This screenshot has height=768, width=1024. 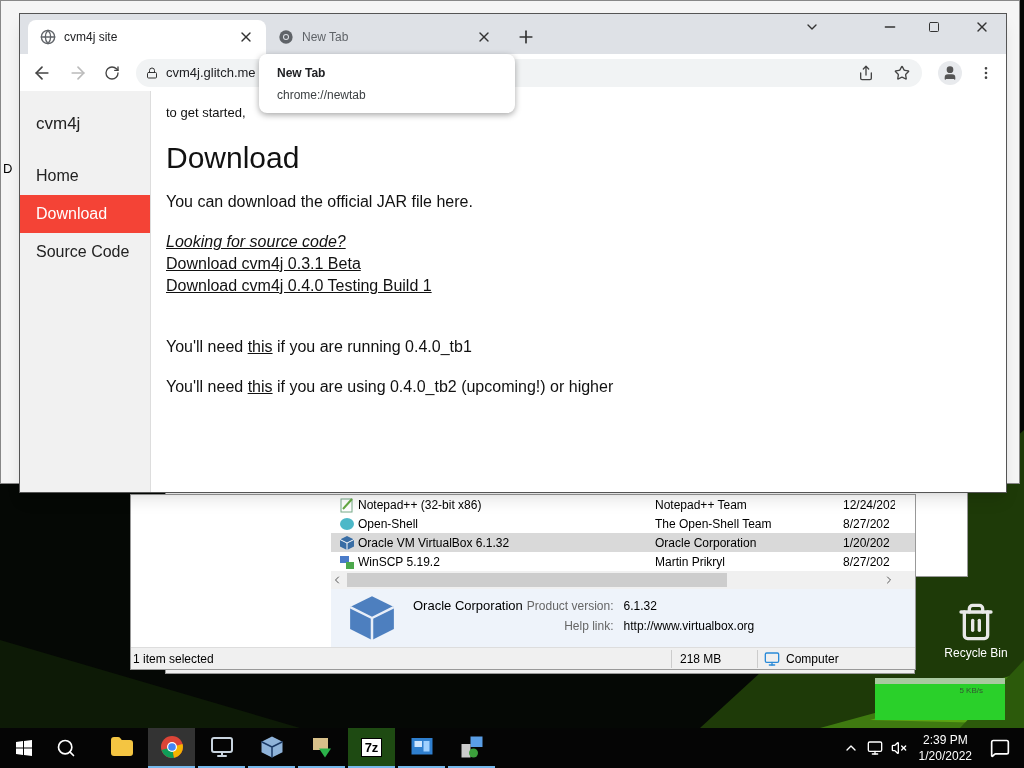 I want to click on folder-icon, so click(x=121, y=747).